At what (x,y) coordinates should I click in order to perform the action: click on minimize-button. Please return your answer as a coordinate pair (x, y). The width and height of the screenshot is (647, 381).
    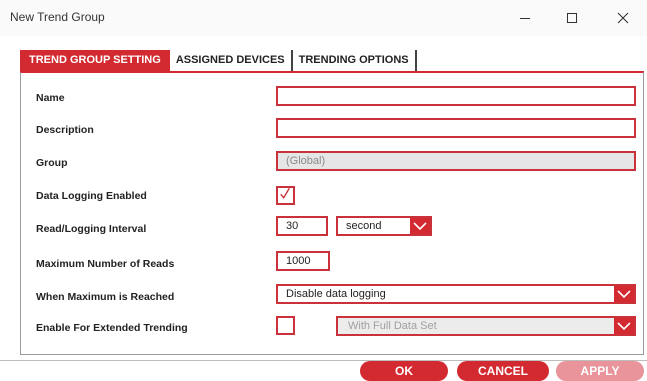
    Looking at the image, I should click on (525, 18).